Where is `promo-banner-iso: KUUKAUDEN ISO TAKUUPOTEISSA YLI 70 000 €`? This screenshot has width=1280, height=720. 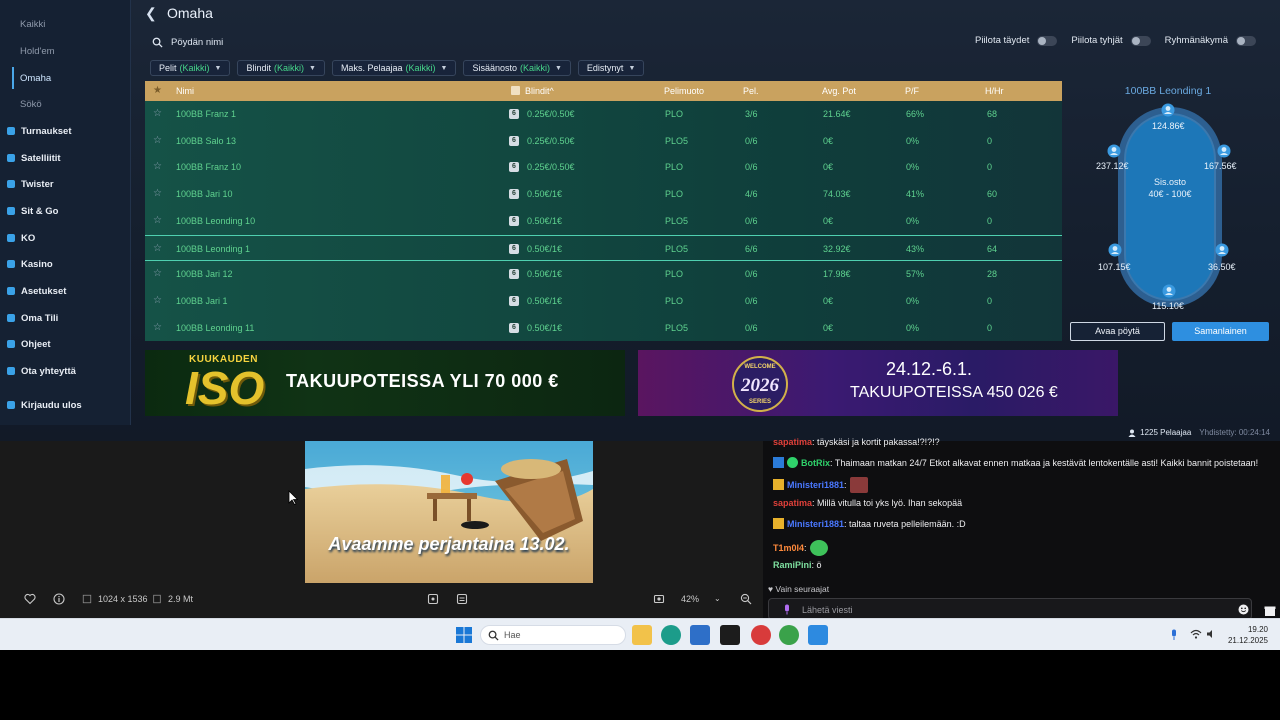
promo-banner-iso: KUUKAUDEN ISO TAKUUPOTEISSA YLI 70 000 € is located at coordinates (385, 383).